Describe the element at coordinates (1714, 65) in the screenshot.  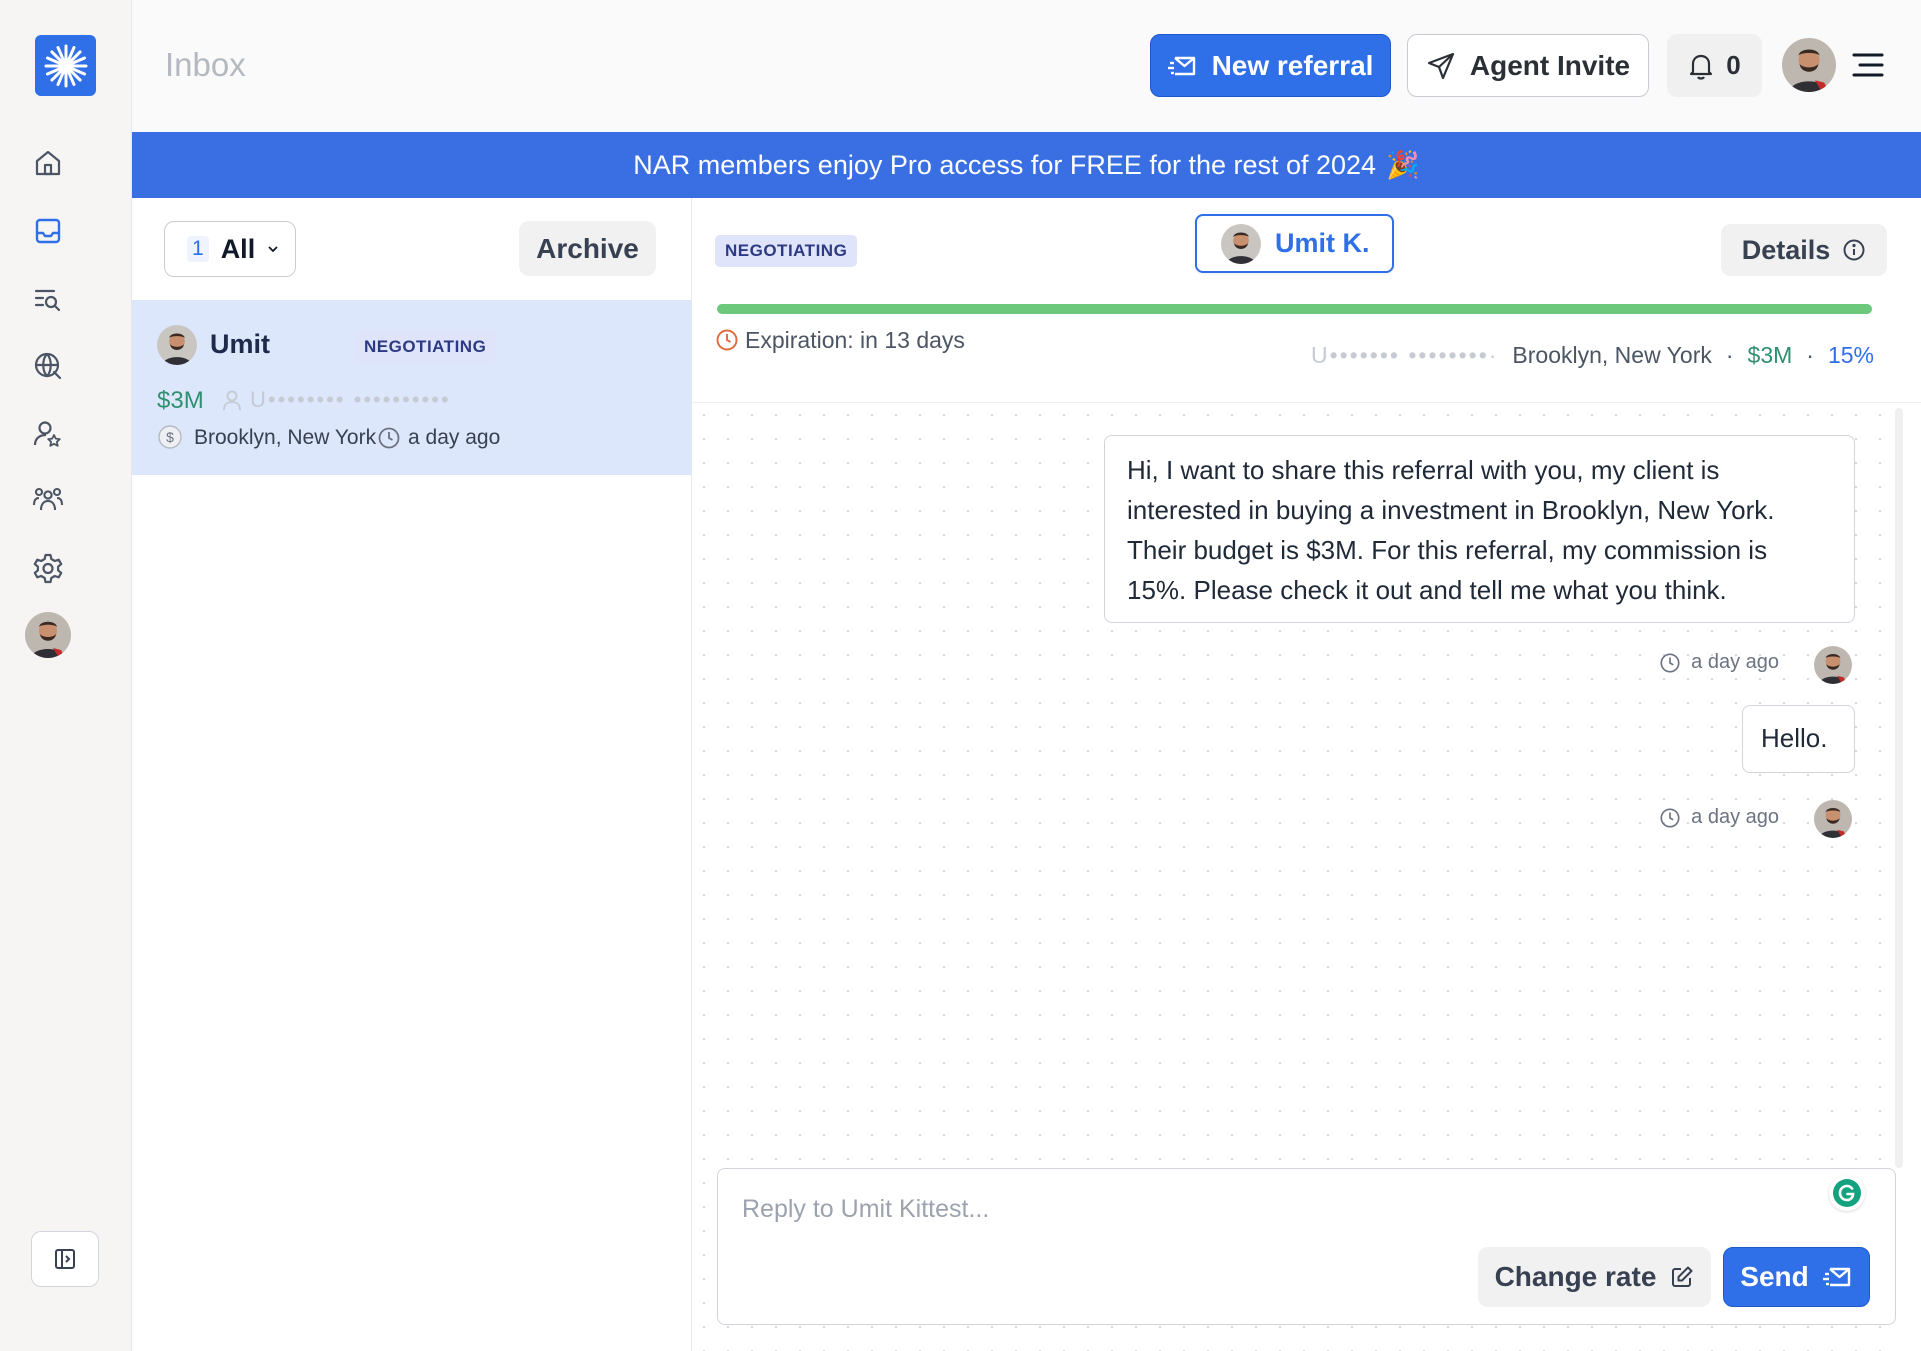
I see `notifications-button: 0` at that location.